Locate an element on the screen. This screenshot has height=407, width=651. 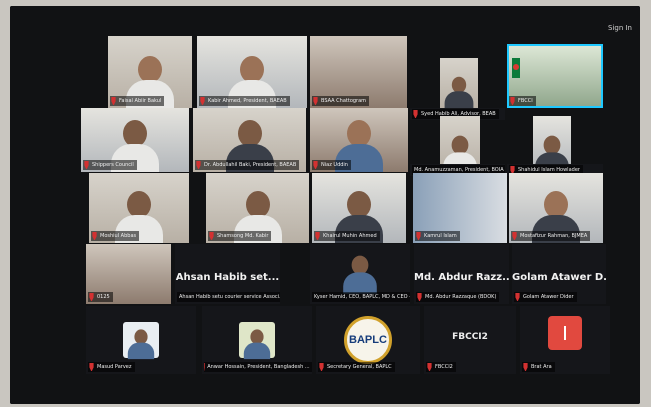
participant-name: Dr. Abdullahil Baki, President, BAEAB is located at coordinates (250, 165).